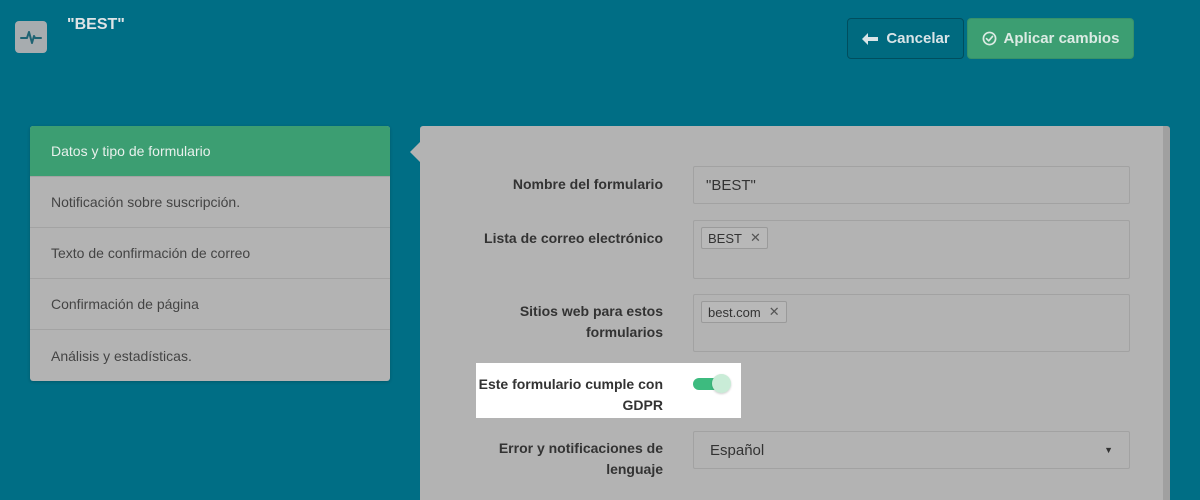 Image resolution: width=1200 pixels, height=500 pixels. I want to click on email-list-tags-input: BEST ✕, so click(911, 249).